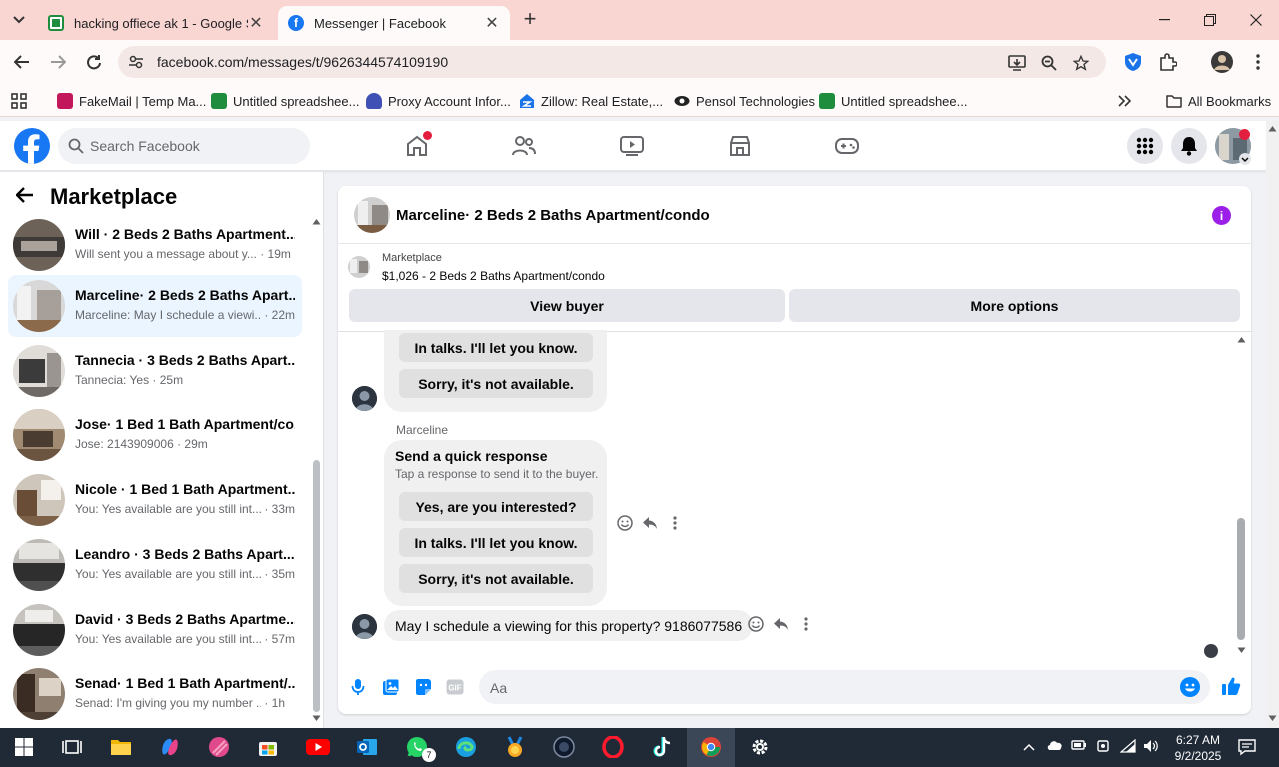 Image resolution: width=1279 pixels, height=767 pixels. What do you see at coordinates (1247, 748) in the screenshot?
I see `notification-center-icon` at bounding box center [1247, 748].